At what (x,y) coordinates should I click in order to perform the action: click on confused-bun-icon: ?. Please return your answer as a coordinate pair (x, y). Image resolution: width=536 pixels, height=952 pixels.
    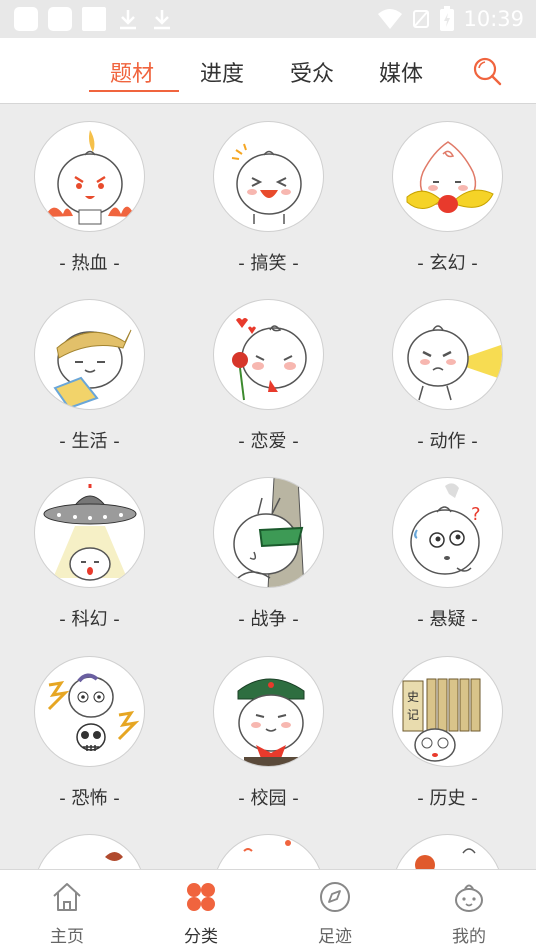
    Looking at the image, I should click on (447, 532).